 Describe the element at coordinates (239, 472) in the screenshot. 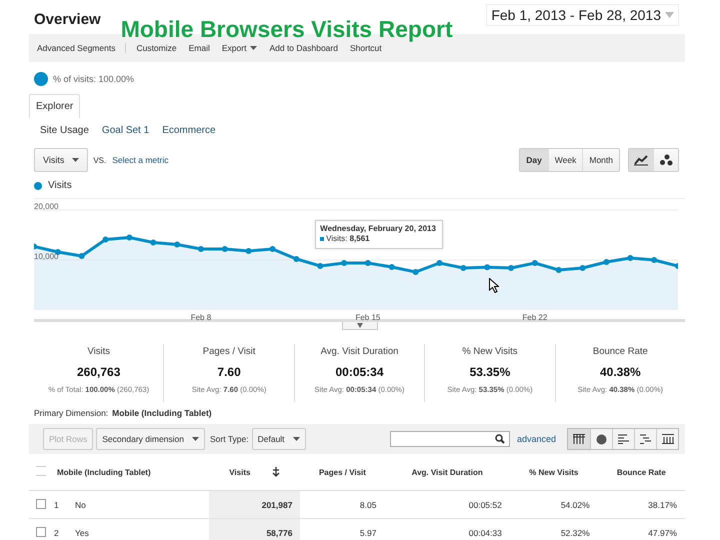

I see `column-header: Visits` at that location.